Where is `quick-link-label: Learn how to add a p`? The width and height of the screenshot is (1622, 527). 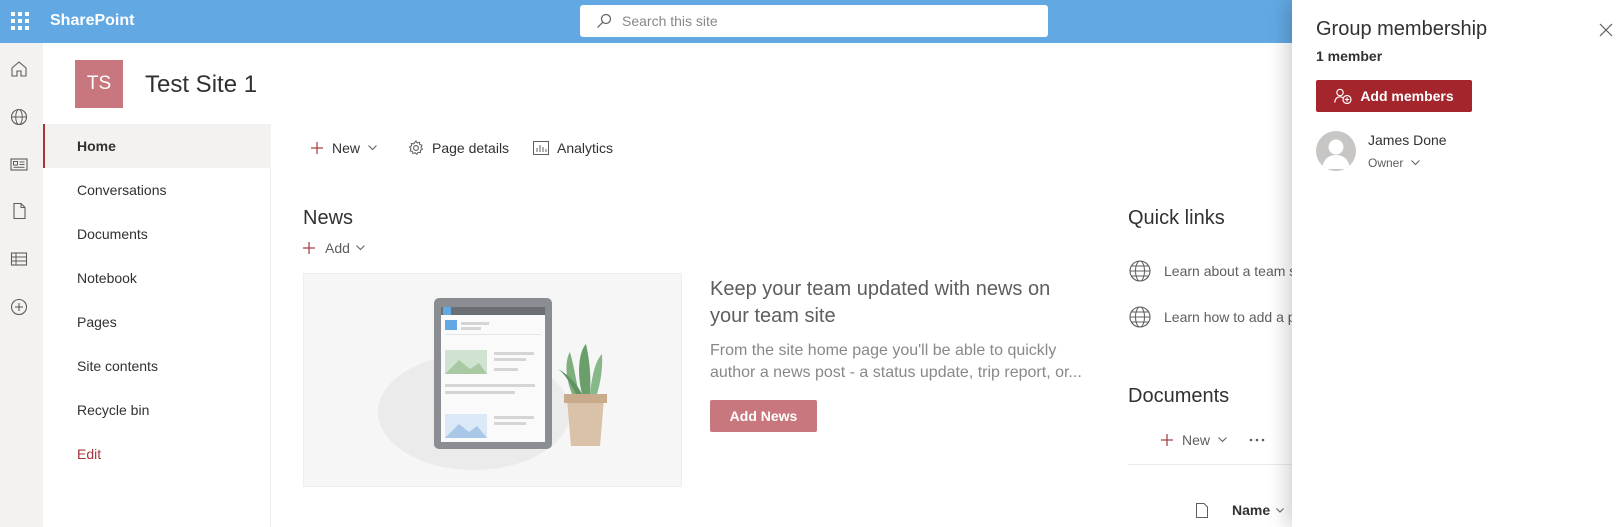 quick-link-label: Learn how to add a p is located at coordinates (1230, 317).